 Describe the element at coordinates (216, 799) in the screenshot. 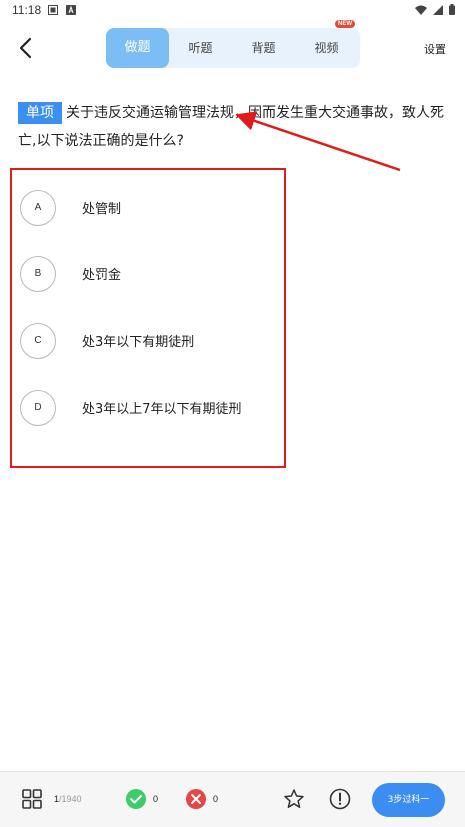

I see `wrong-count: 0` at that location.